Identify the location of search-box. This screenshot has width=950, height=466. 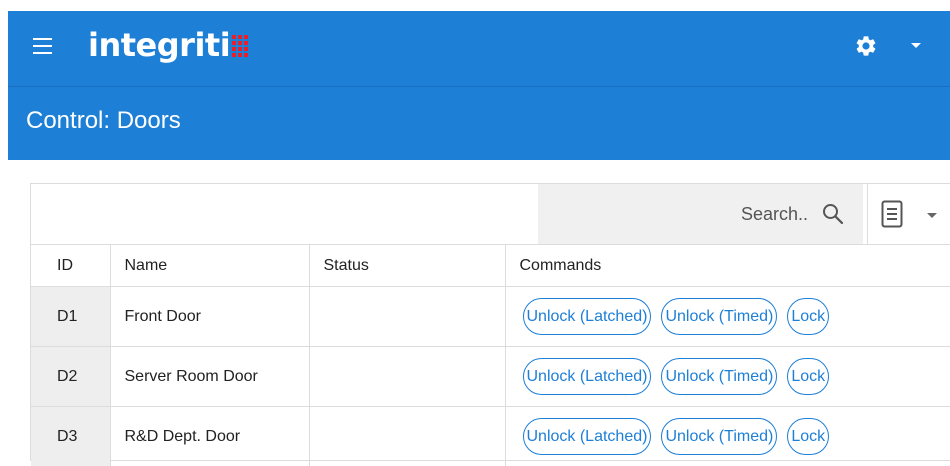
(700, 214).